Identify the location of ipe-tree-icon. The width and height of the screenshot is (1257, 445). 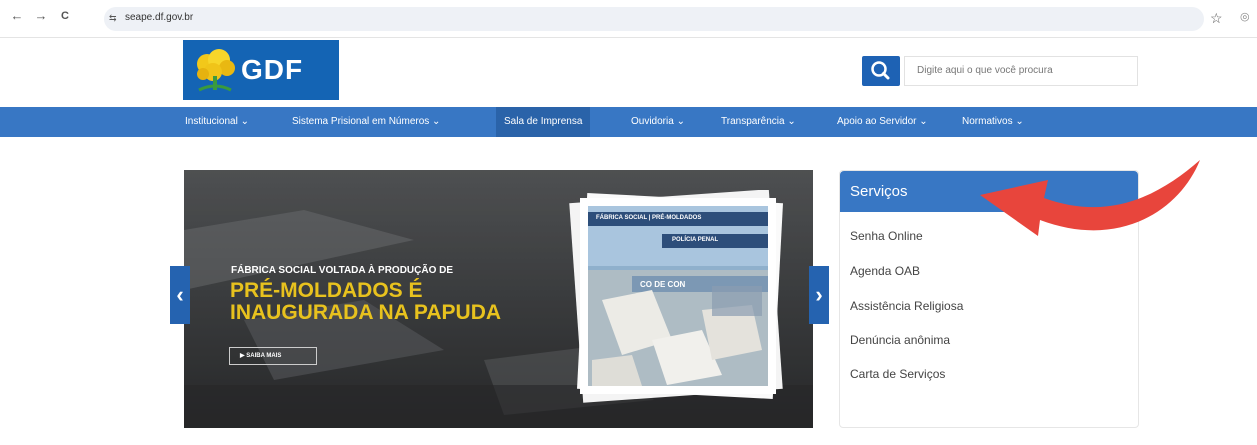
(216, 70).